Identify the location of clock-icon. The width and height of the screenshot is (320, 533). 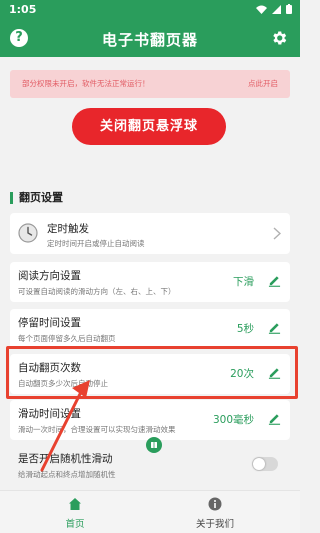
(28, 233).